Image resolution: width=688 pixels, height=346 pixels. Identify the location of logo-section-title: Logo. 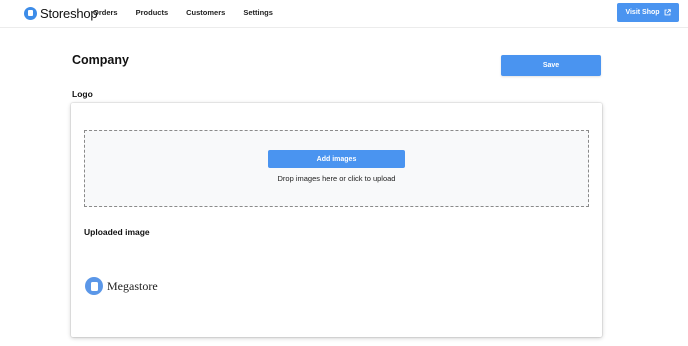
(82, 94).